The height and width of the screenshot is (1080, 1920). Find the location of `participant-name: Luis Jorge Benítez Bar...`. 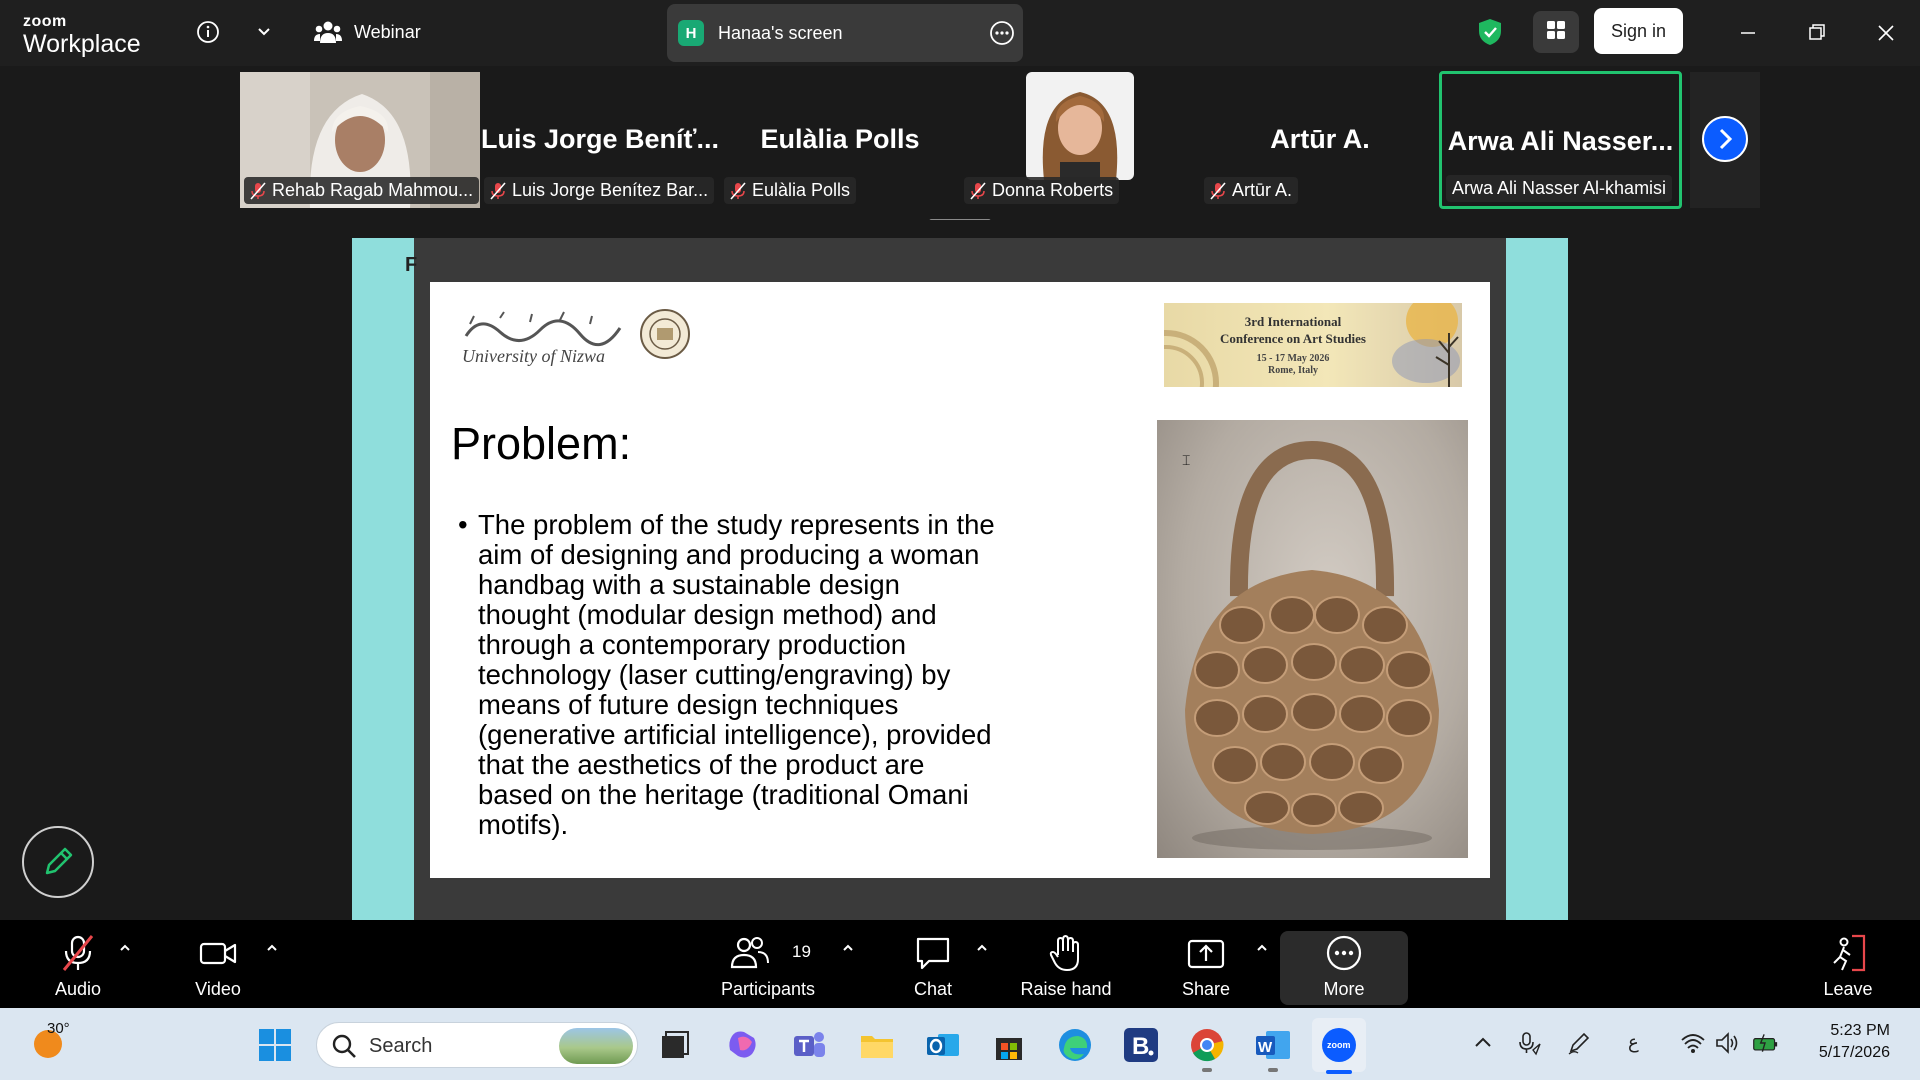

participant-name: Luis Jorge Benítez Bar... is located at coordinates (610, 190).